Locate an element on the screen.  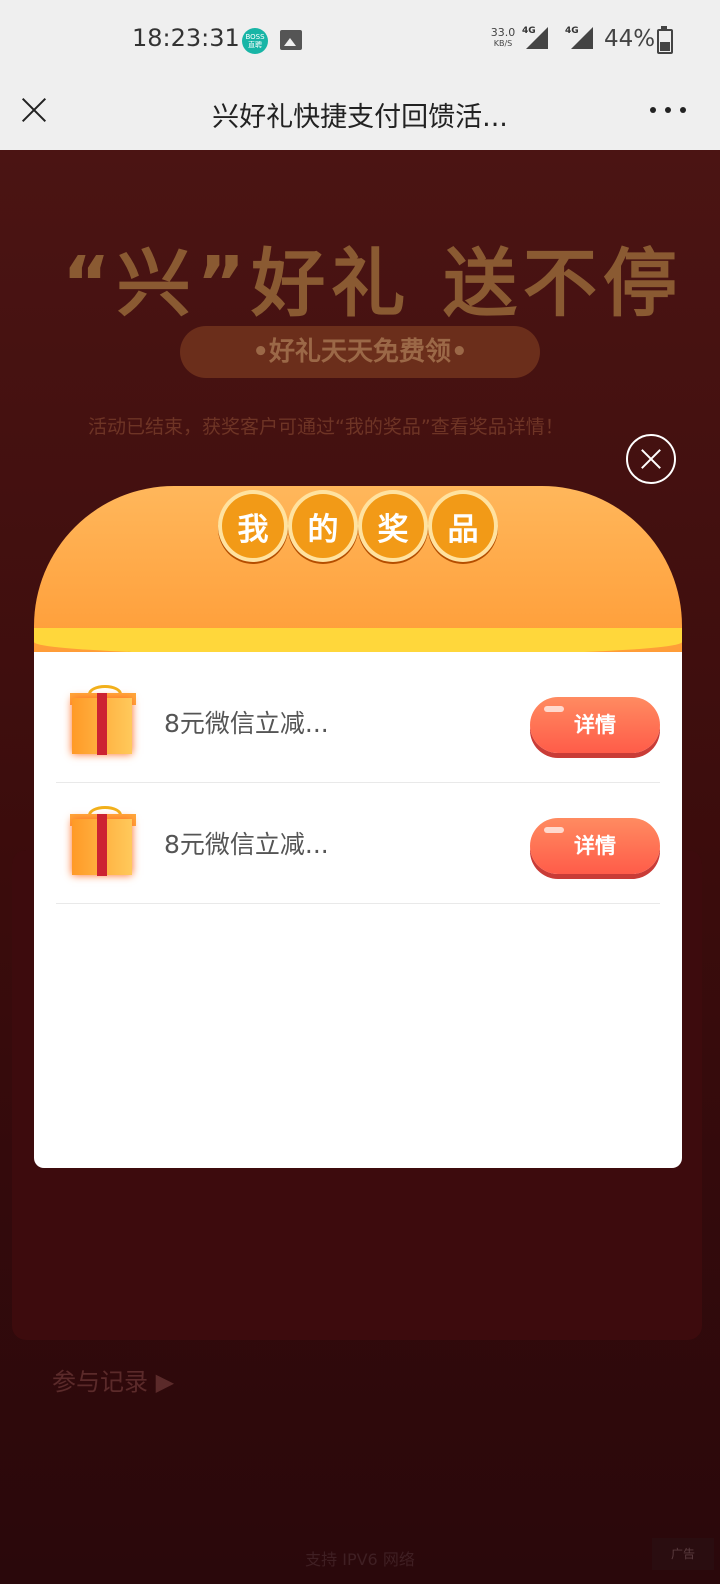
ad-label: 广告 is located at coordinates (683, 1554).